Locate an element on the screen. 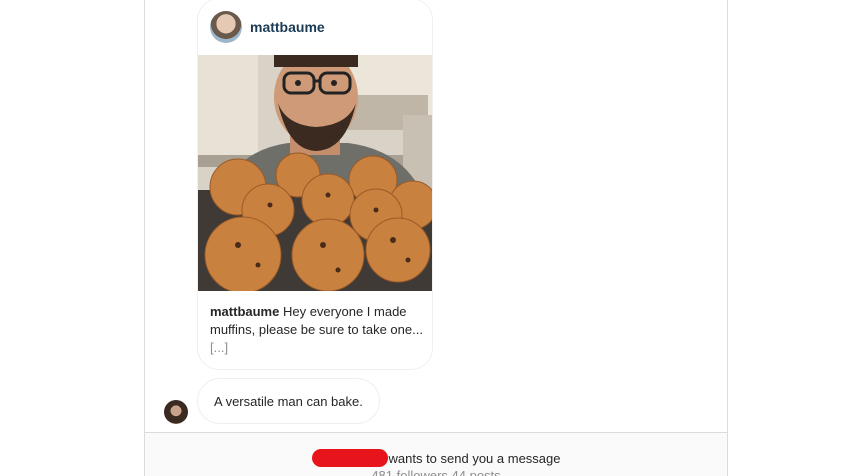 Image resolution: width=846 pixels, height=476 pixels. right-divider is located at coordinates (727, 238).